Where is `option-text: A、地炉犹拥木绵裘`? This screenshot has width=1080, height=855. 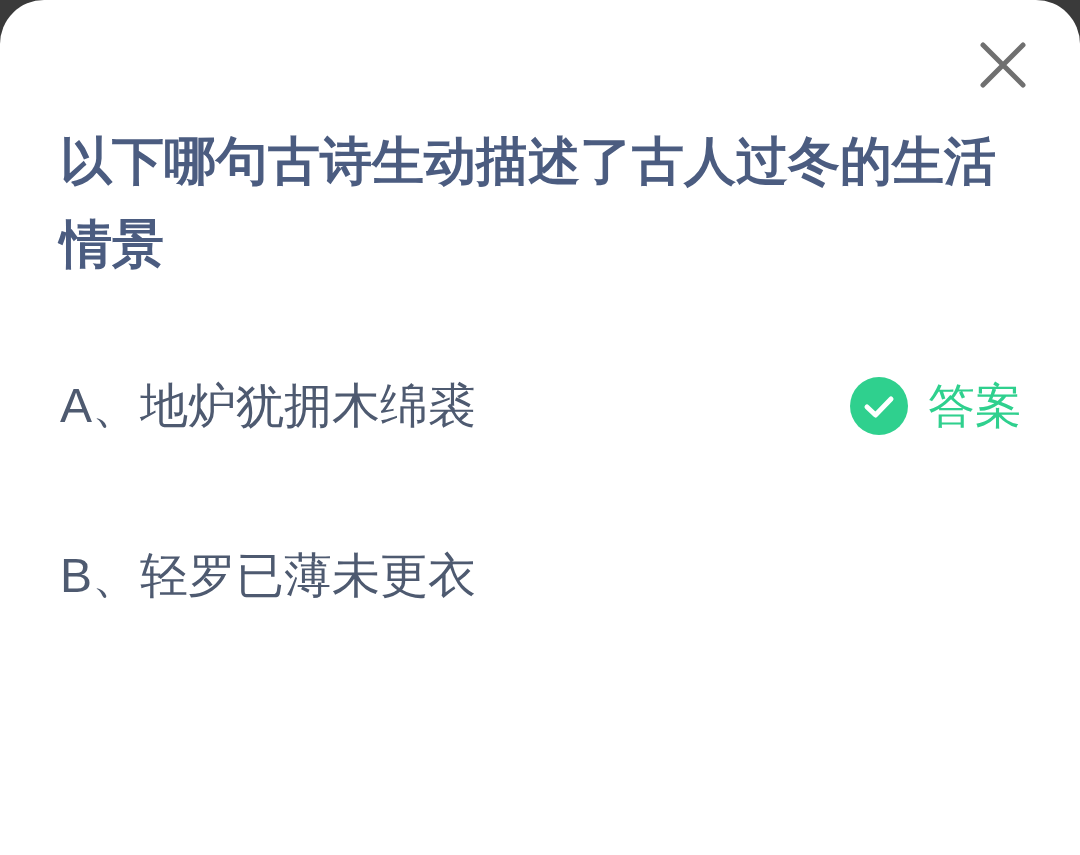
option-text: A、地炉犹拥木绵裘 is located at coordinates (268, 406).